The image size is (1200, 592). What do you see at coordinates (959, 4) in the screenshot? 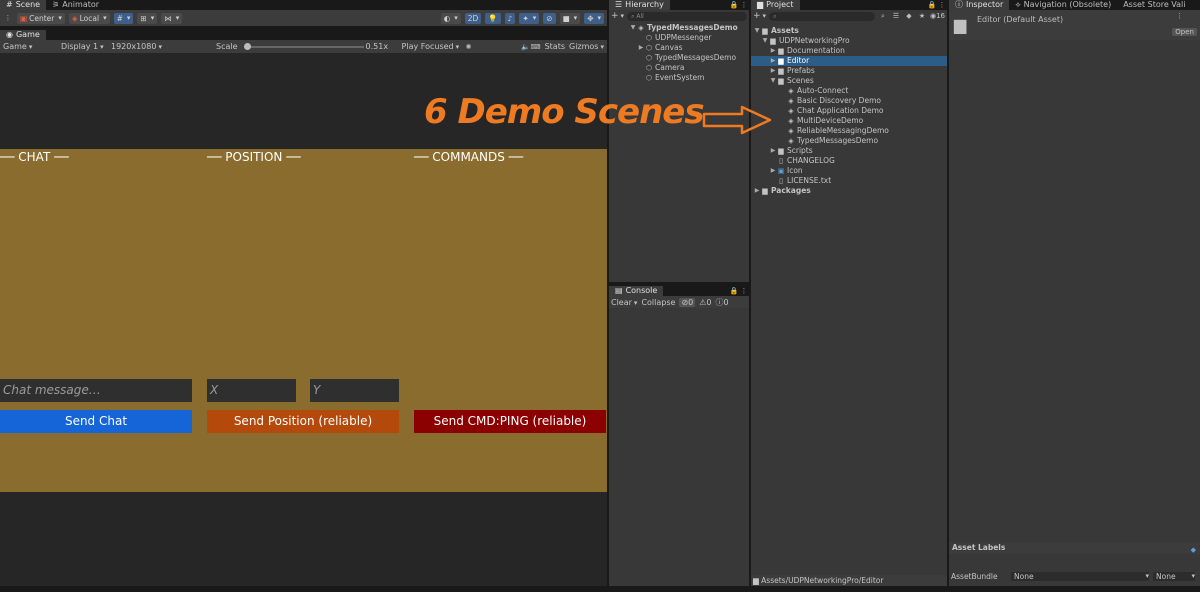
I see `info-icon: ⓘ` at bounding box center [959, 4].